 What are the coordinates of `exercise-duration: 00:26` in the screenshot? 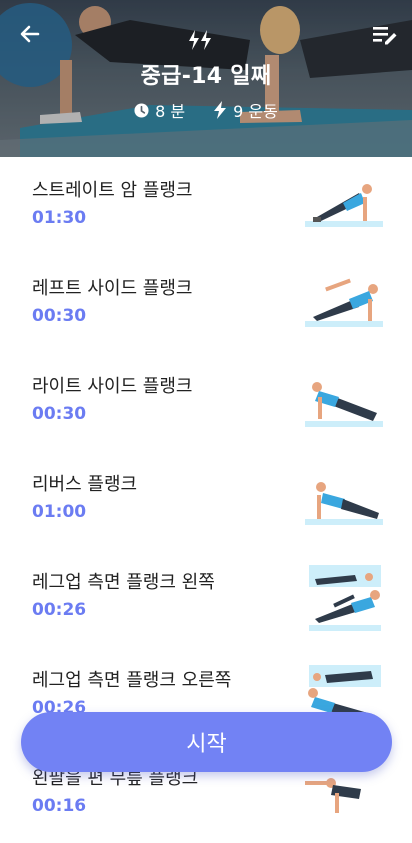 It's located at (59, 610).